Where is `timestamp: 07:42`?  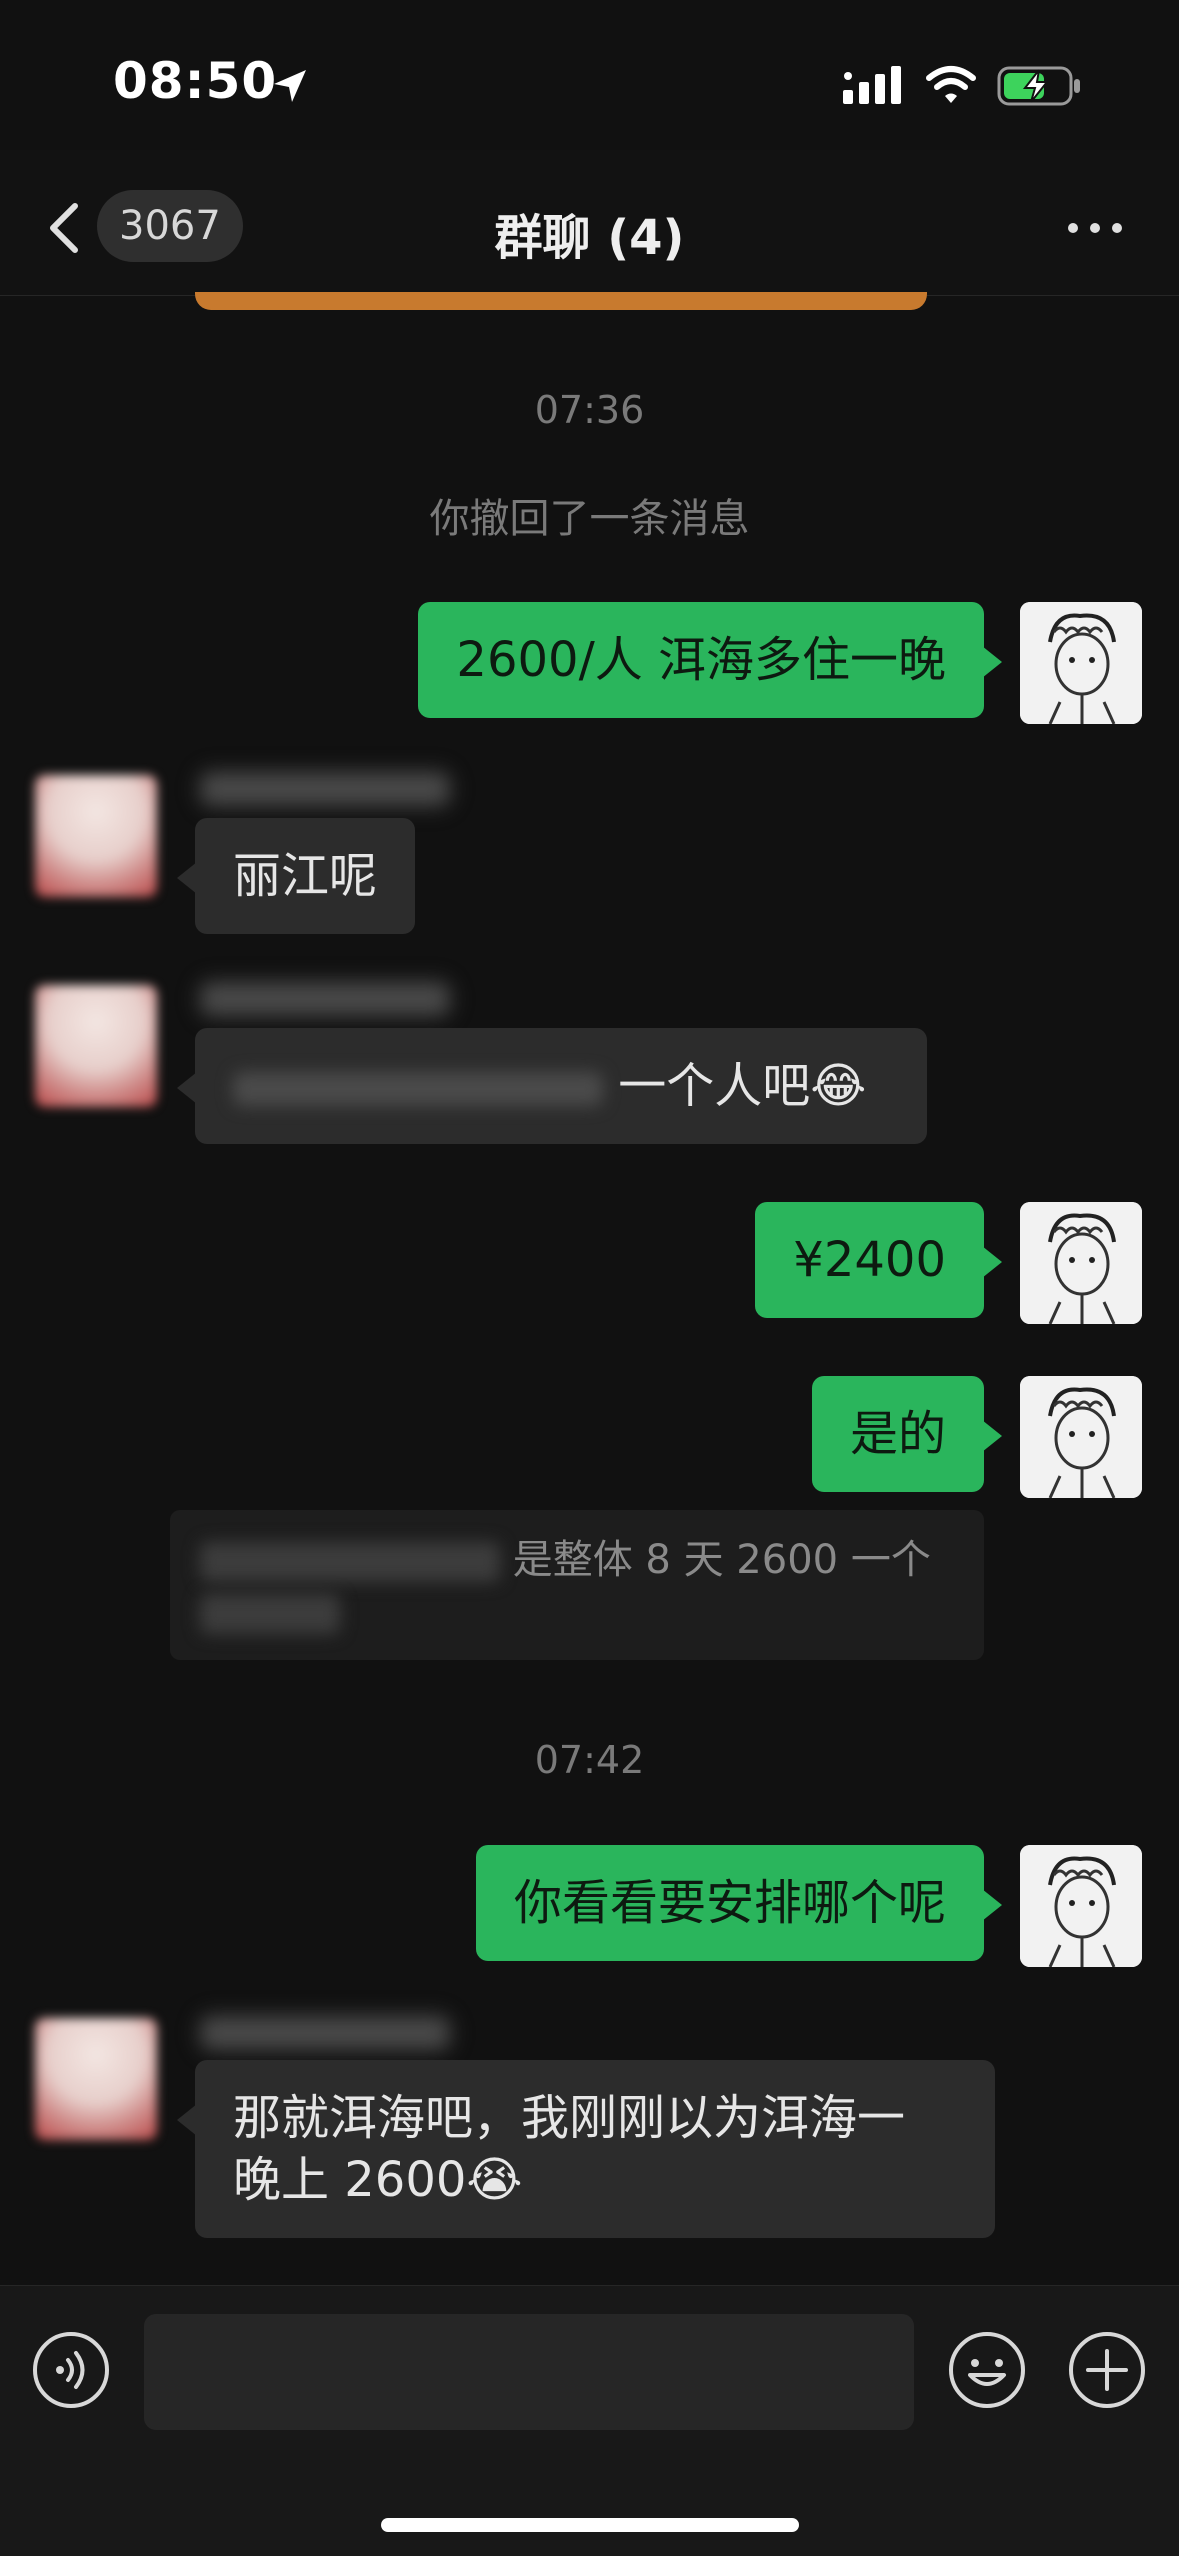
timestamp: 07:42 is located at coordinates (589, 1760).